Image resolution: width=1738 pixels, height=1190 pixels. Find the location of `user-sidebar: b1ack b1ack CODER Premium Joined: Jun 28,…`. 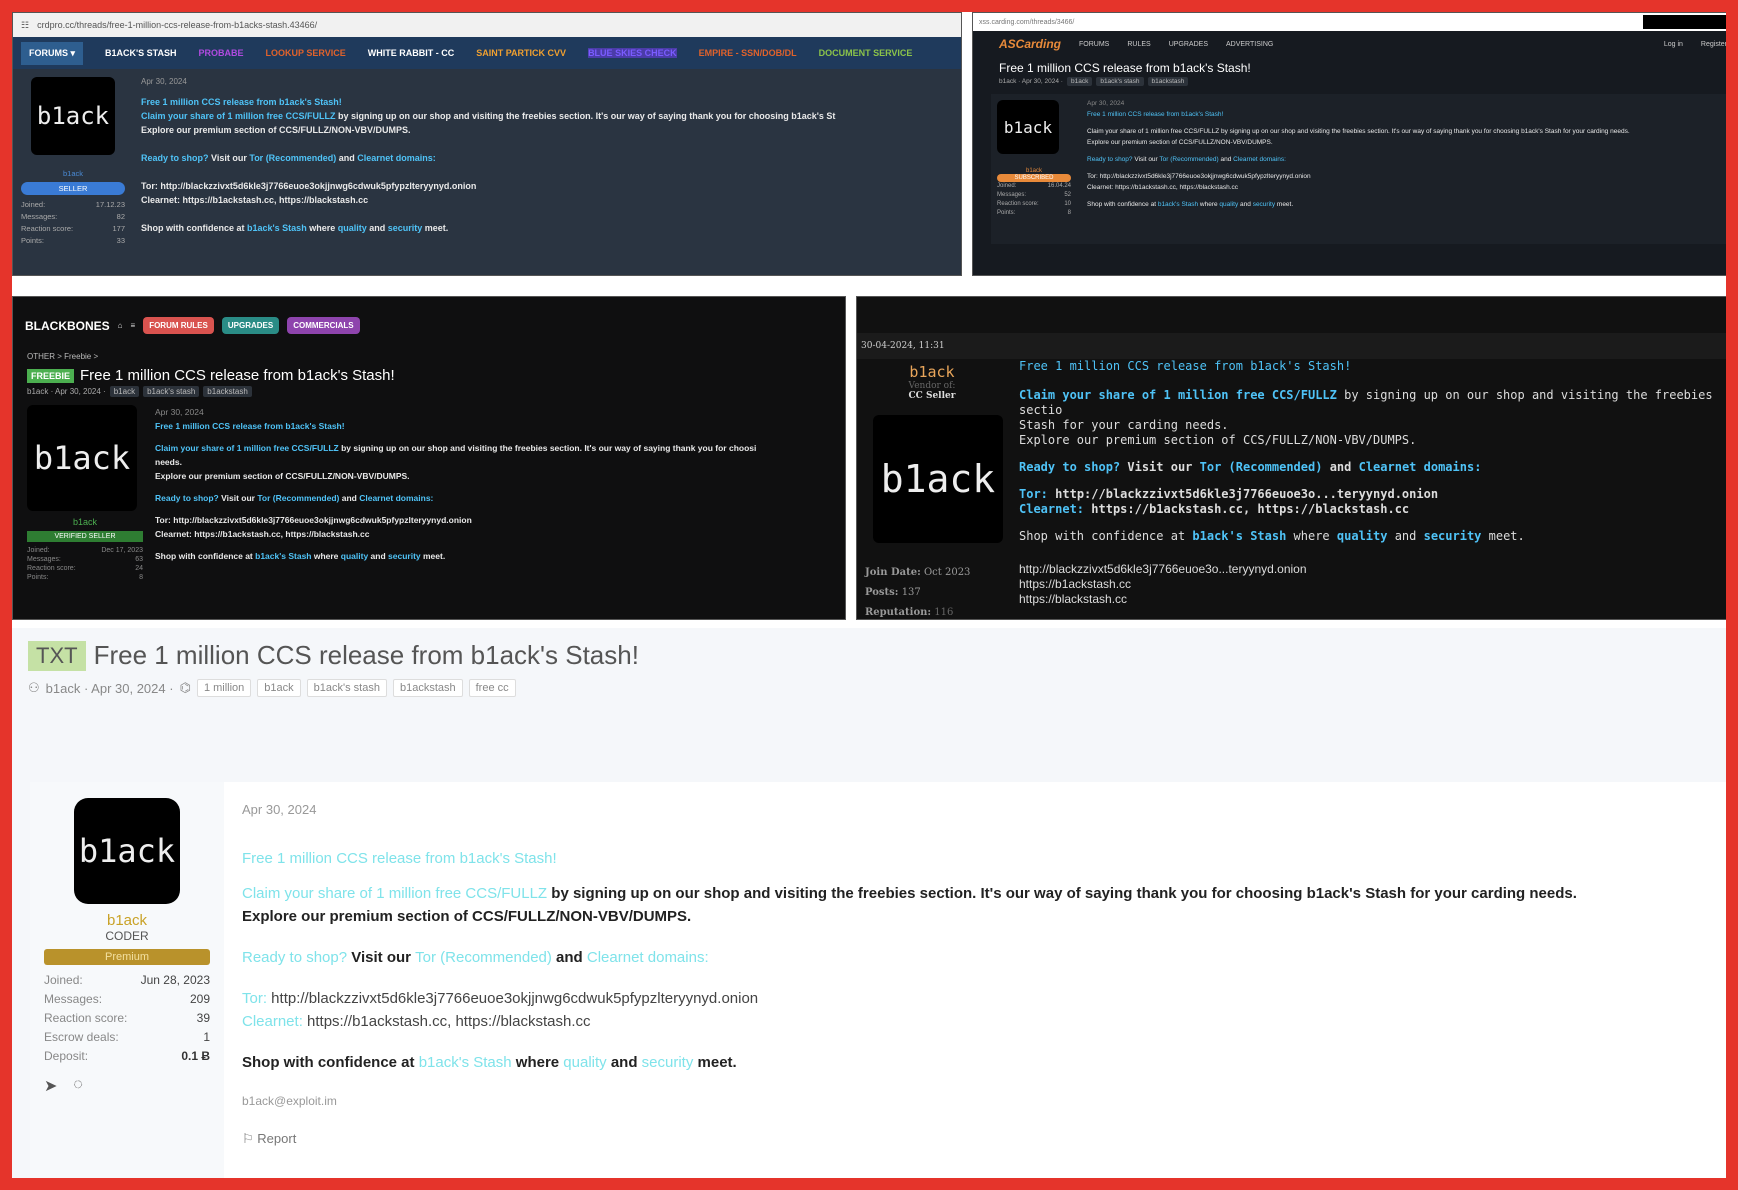

user-sidebar: b1ack b1ack CODER Premium Joined: Jun 28,… is located at coordinates (127, 980).